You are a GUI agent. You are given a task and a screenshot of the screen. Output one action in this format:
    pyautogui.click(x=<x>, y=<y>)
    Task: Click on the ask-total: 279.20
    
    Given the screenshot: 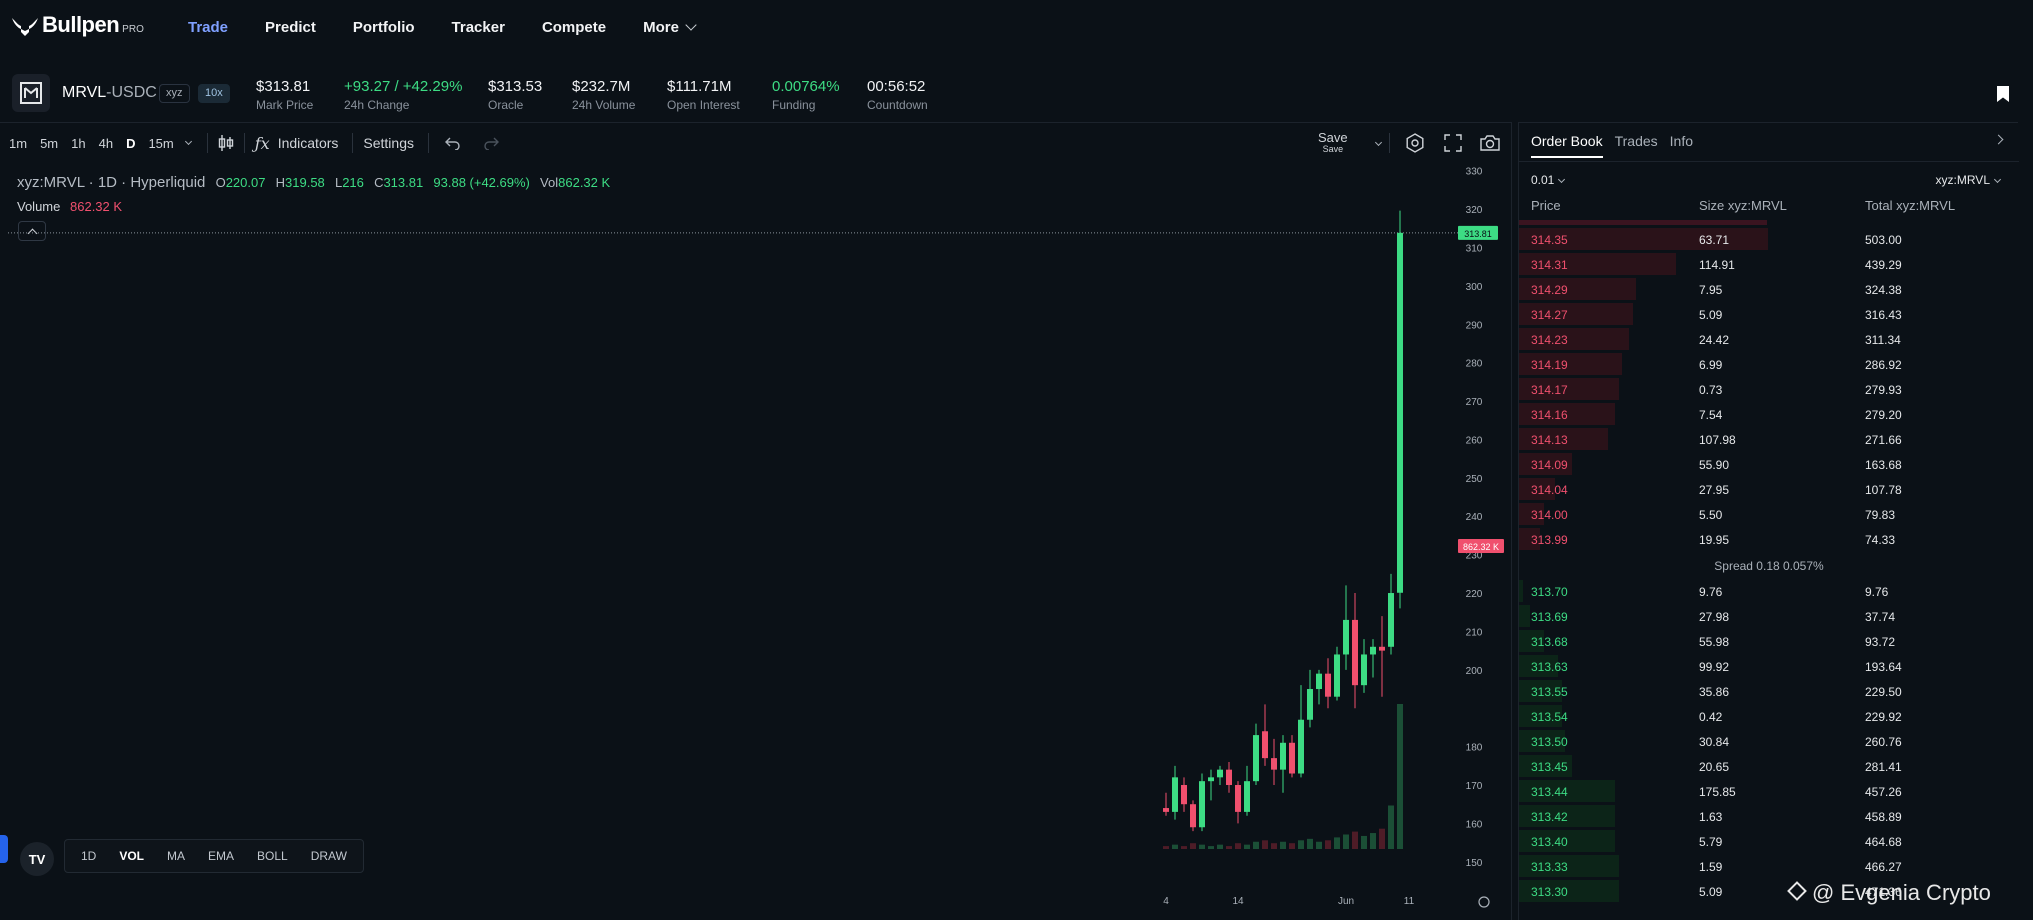 What is the action you would take?
    pyautogui.click(x=1883, y=415)
    